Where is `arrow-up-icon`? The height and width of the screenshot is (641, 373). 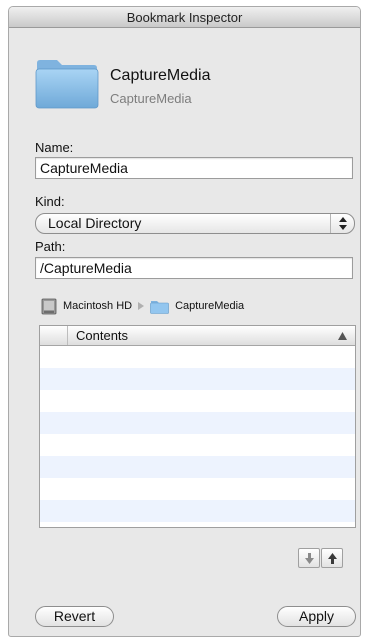
arrow-up-icon is located at coordinates (332, 558).